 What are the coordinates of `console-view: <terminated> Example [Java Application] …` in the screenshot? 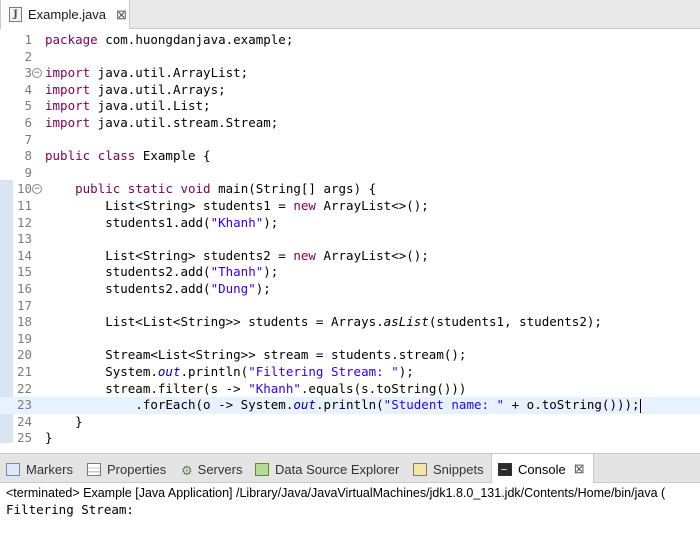 It's located at (350, 510).